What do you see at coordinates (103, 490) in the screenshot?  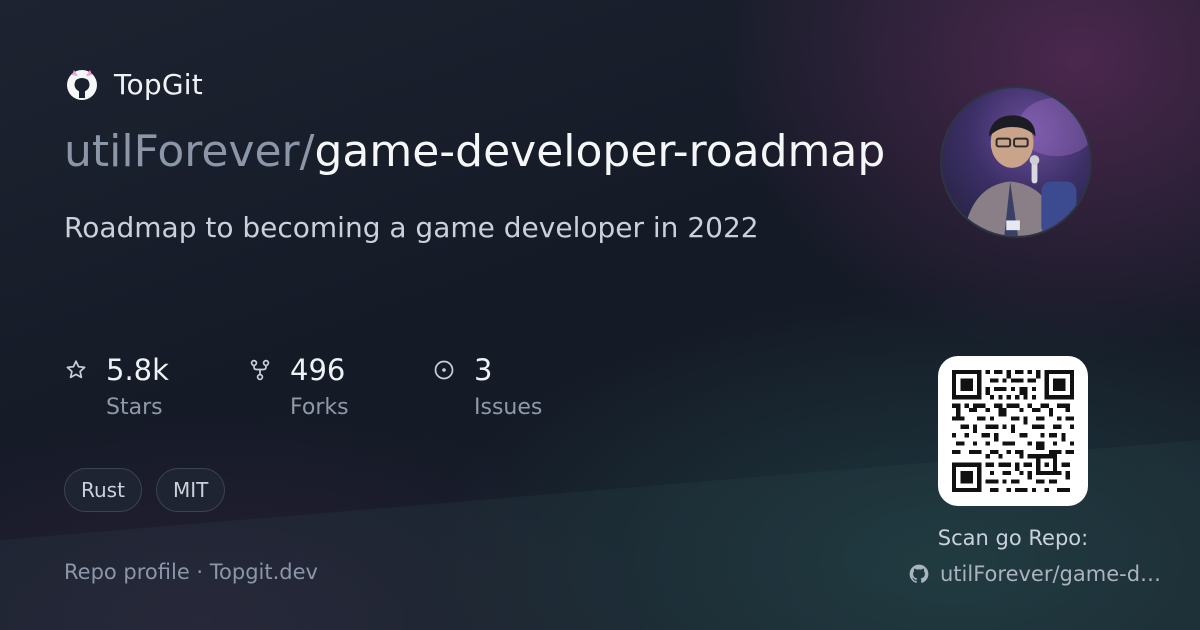 I see `tag-language: Rust` at bounding box center [103, 490].